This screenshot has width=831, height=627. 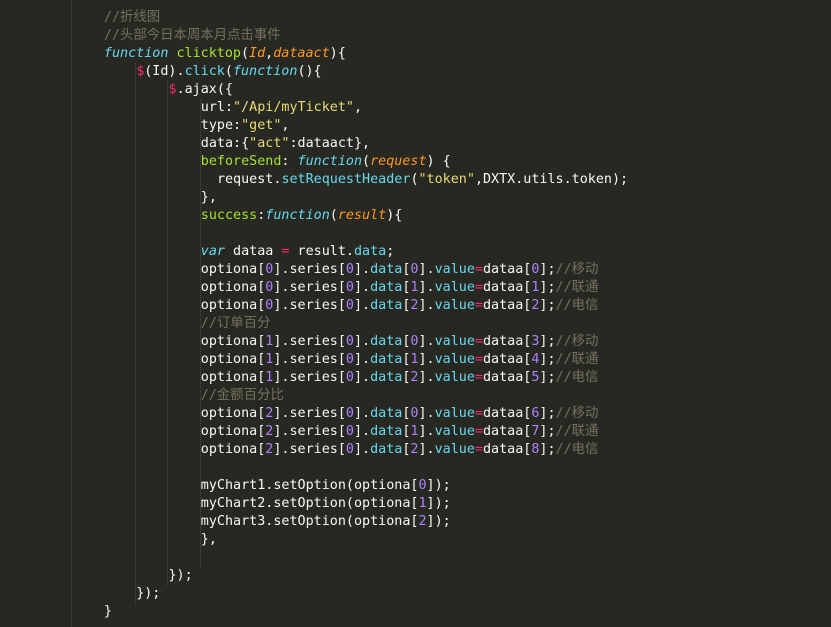 What do you see at coordinates (229, 215) in the screenshot?
I see `code-token-fn: success` at bounding box center [229, 215].